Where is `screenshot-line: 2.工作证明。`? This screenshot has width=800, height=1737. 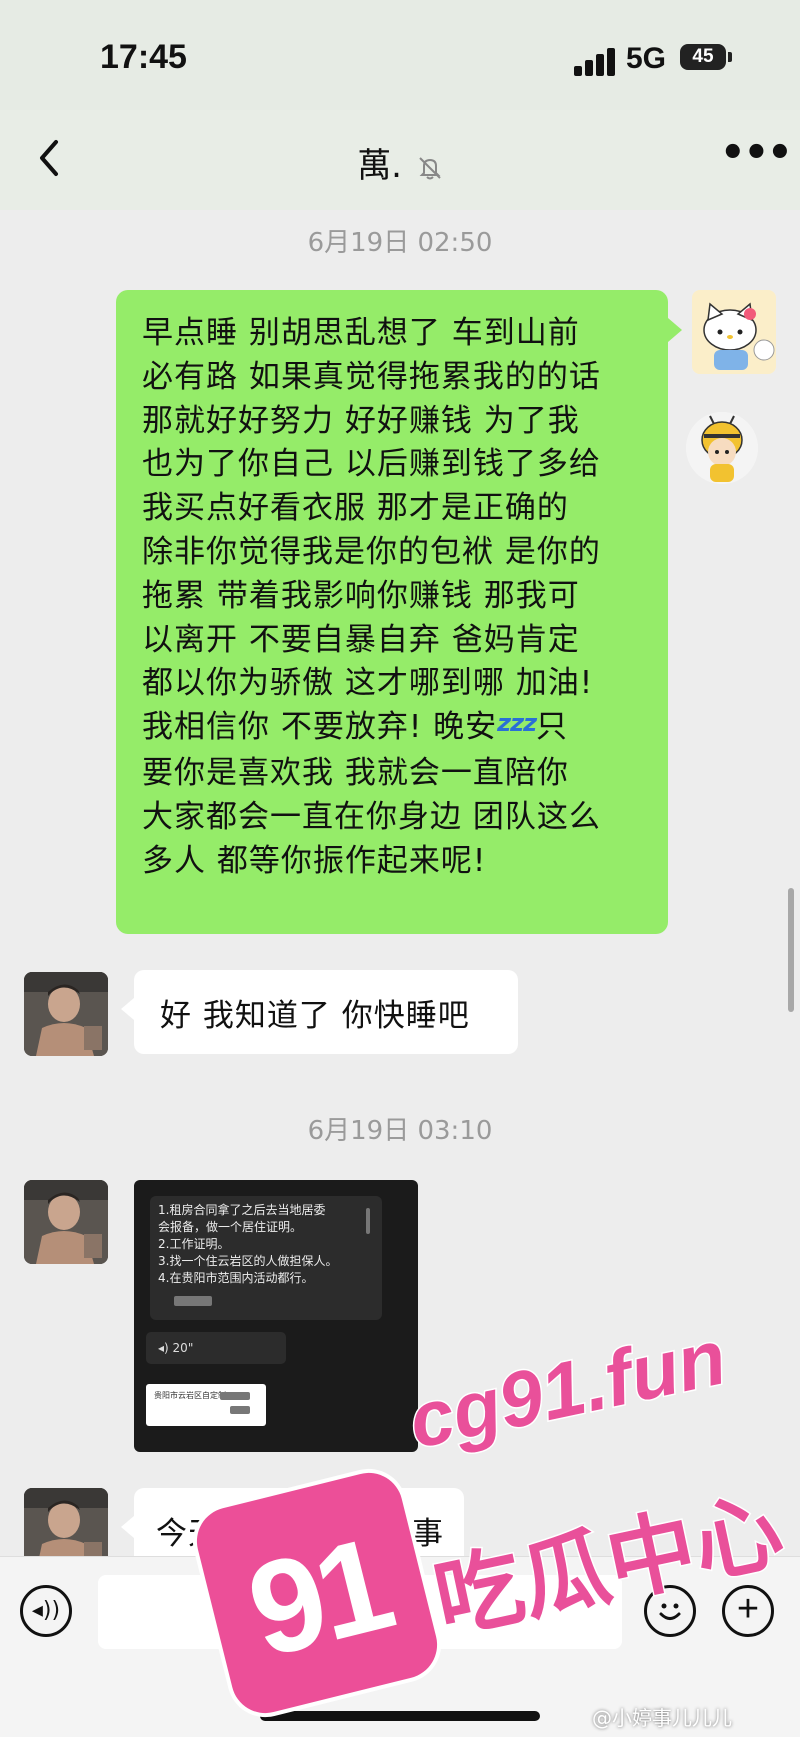 screenshot-line: 2.工作证明。 is located at coordinates (194, 1244).